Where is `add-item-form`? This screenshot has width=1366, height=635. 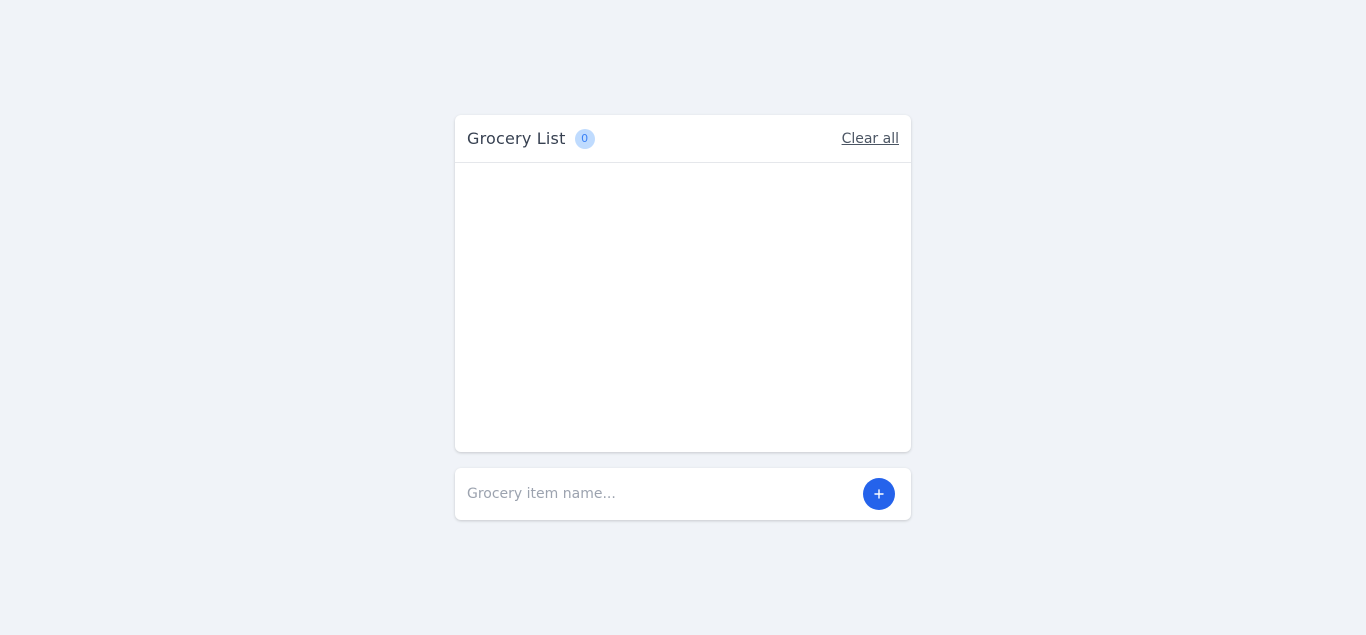
add-item-form is located at coordinates (683, 494).